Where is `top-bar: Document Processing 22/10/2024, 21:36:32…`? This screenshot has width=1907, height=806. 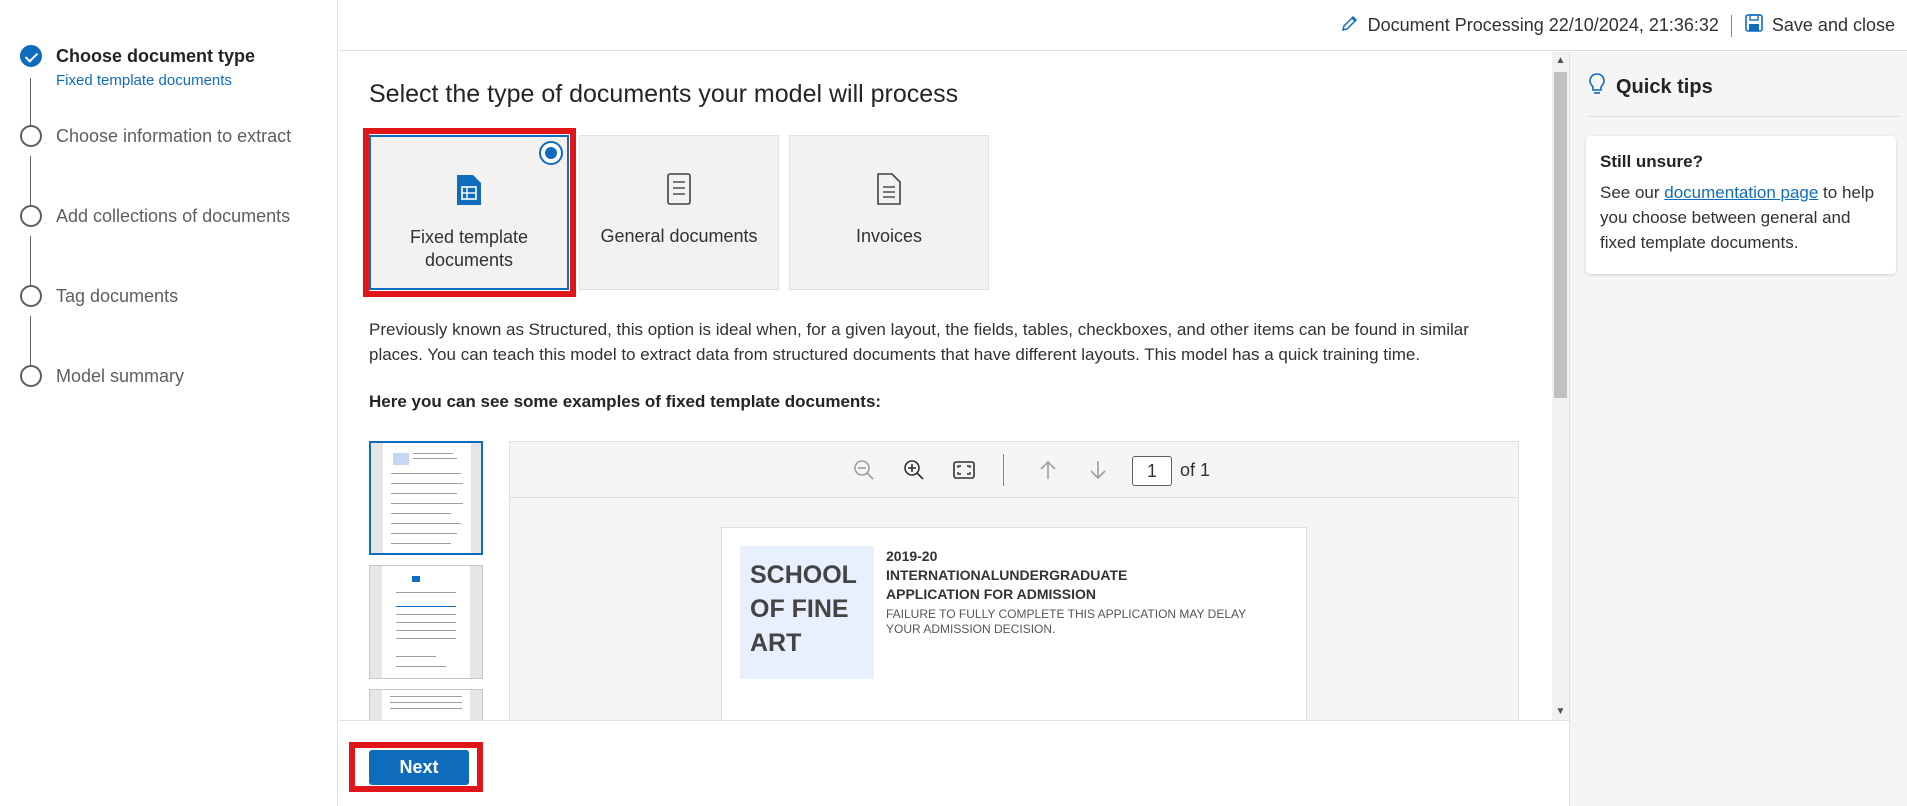 top-bar: Document Processing 22/10/2024, 21:36:32… is located at coordinates (1123, 25).